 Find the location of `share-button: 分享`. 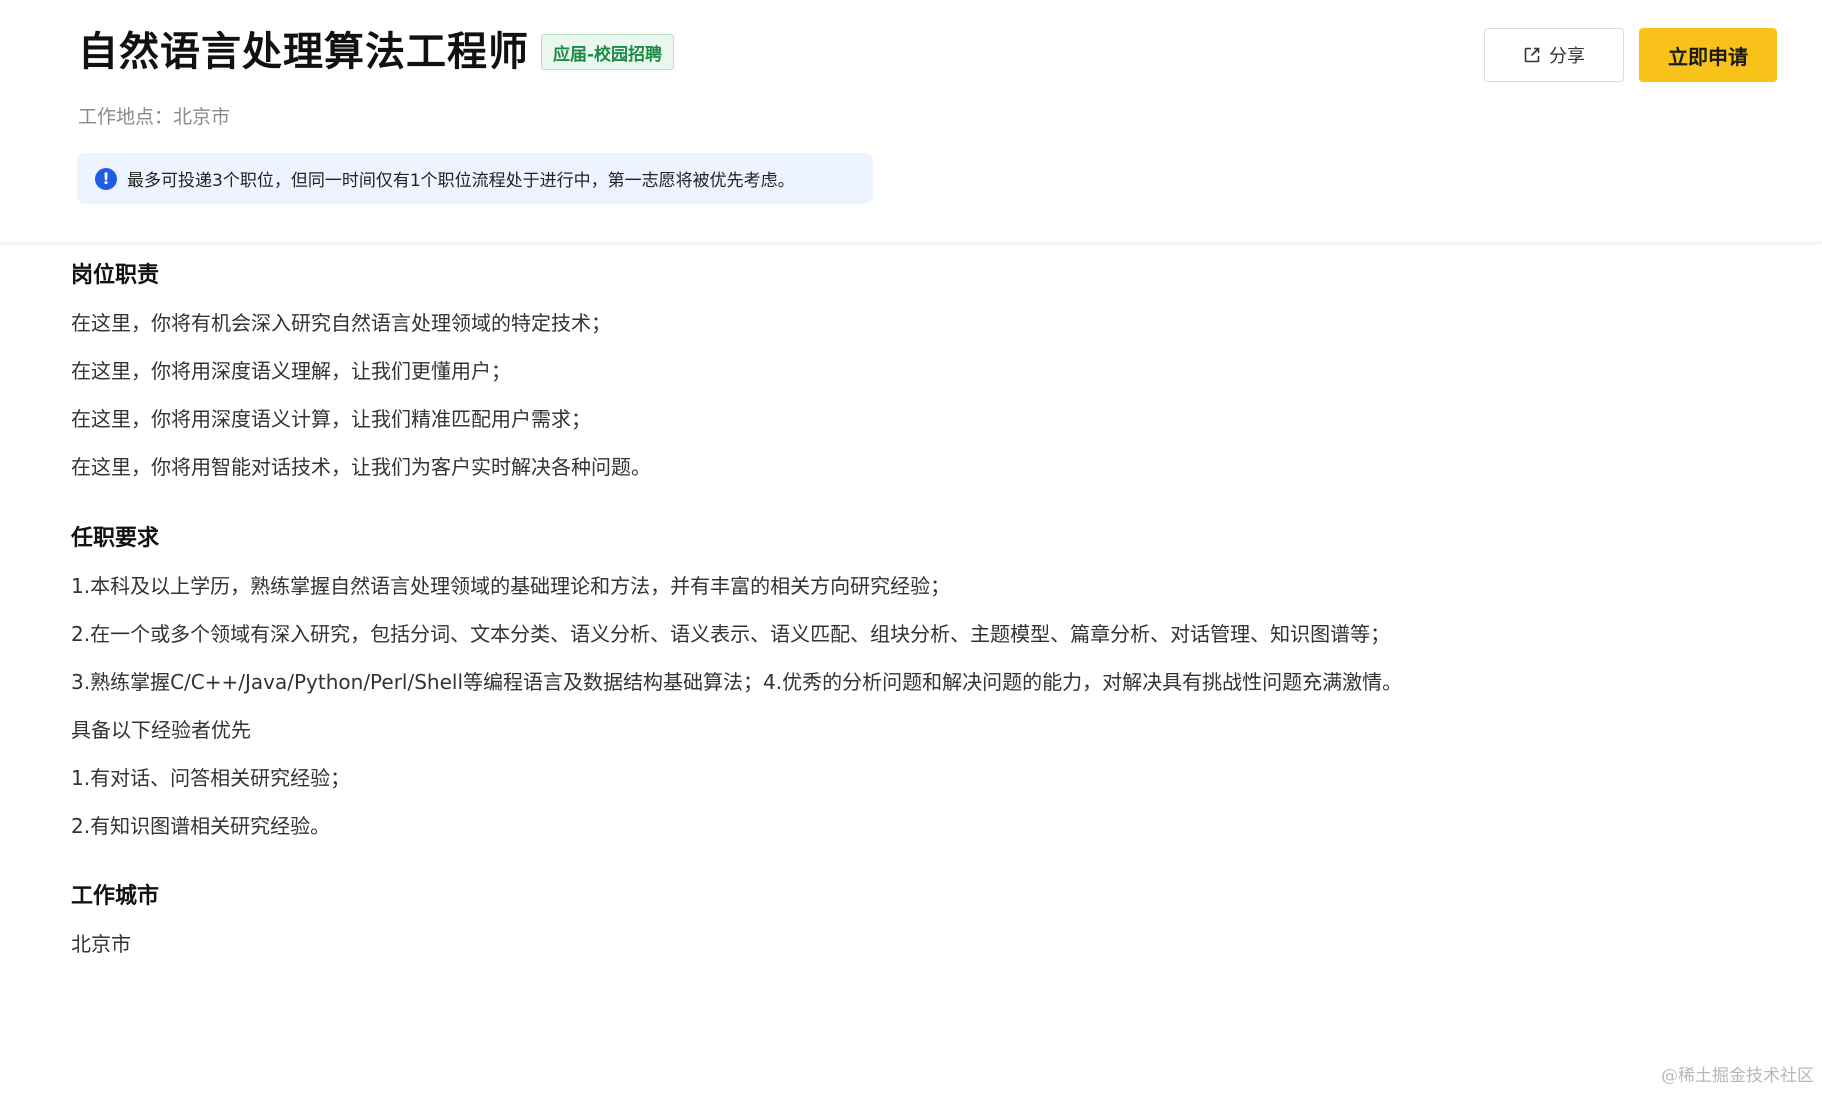

share-button: 分享 is located at coordinates (1554, 55).